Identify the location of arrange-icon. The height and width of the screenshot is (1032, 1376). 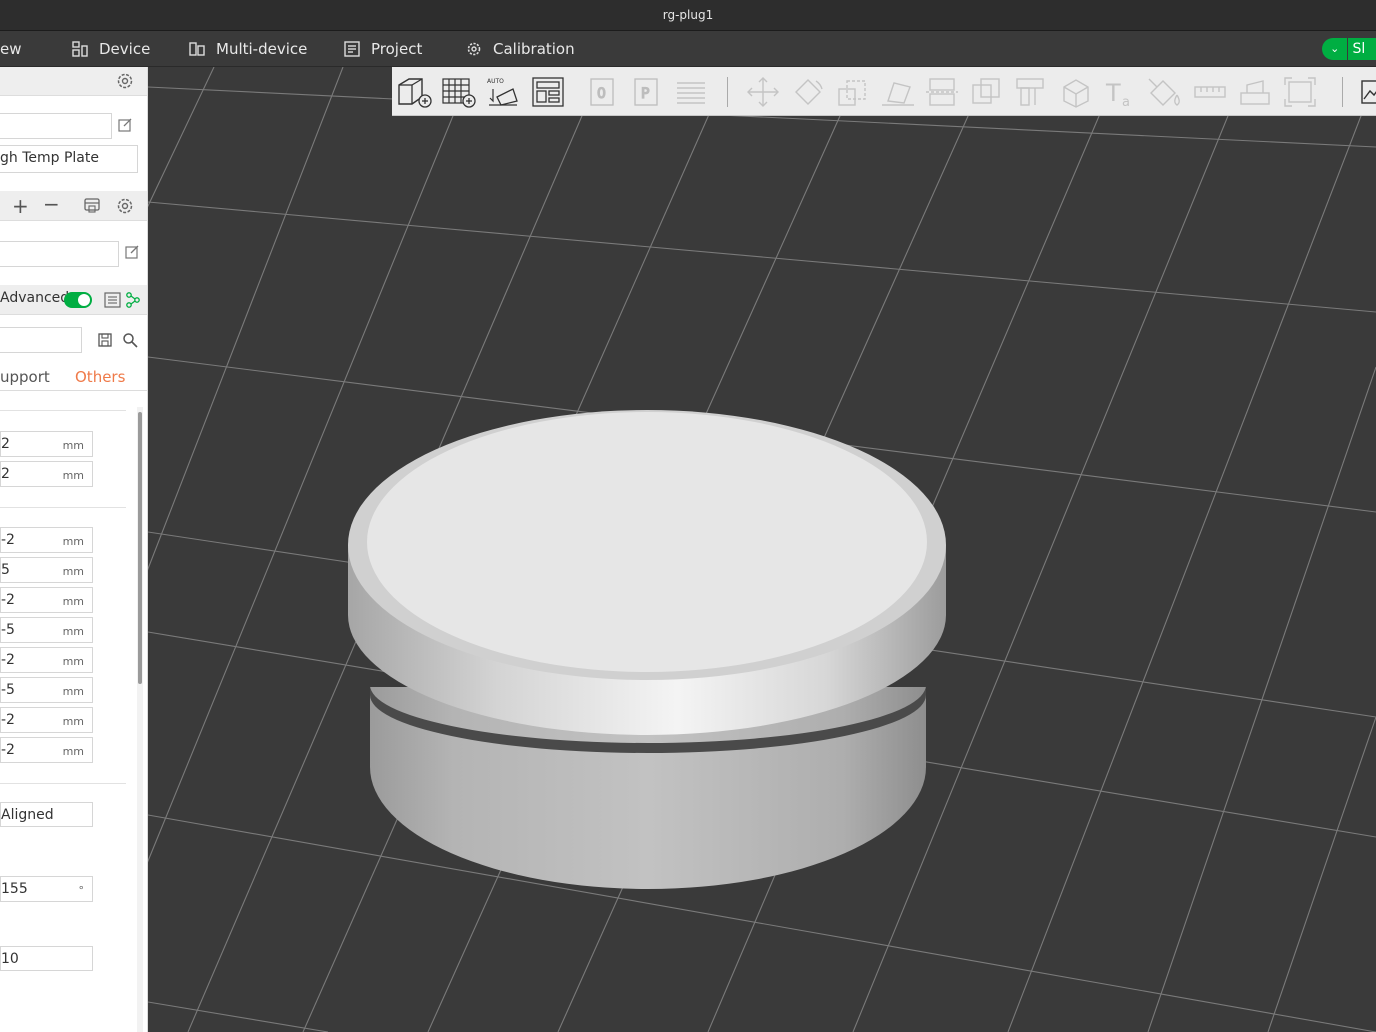
(548, 92).